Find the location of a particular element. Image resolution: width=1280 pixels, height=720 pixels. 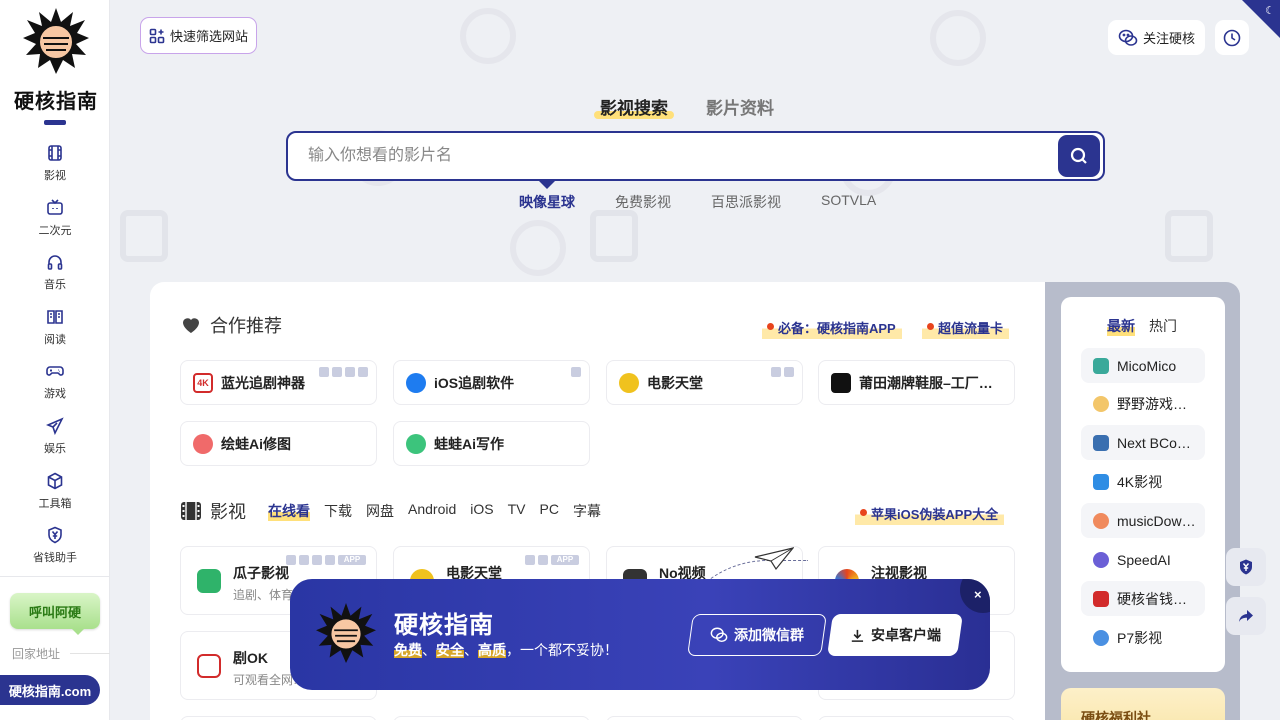

welfare-card: 硬核福利社 is located at coordinates (1143, 704).